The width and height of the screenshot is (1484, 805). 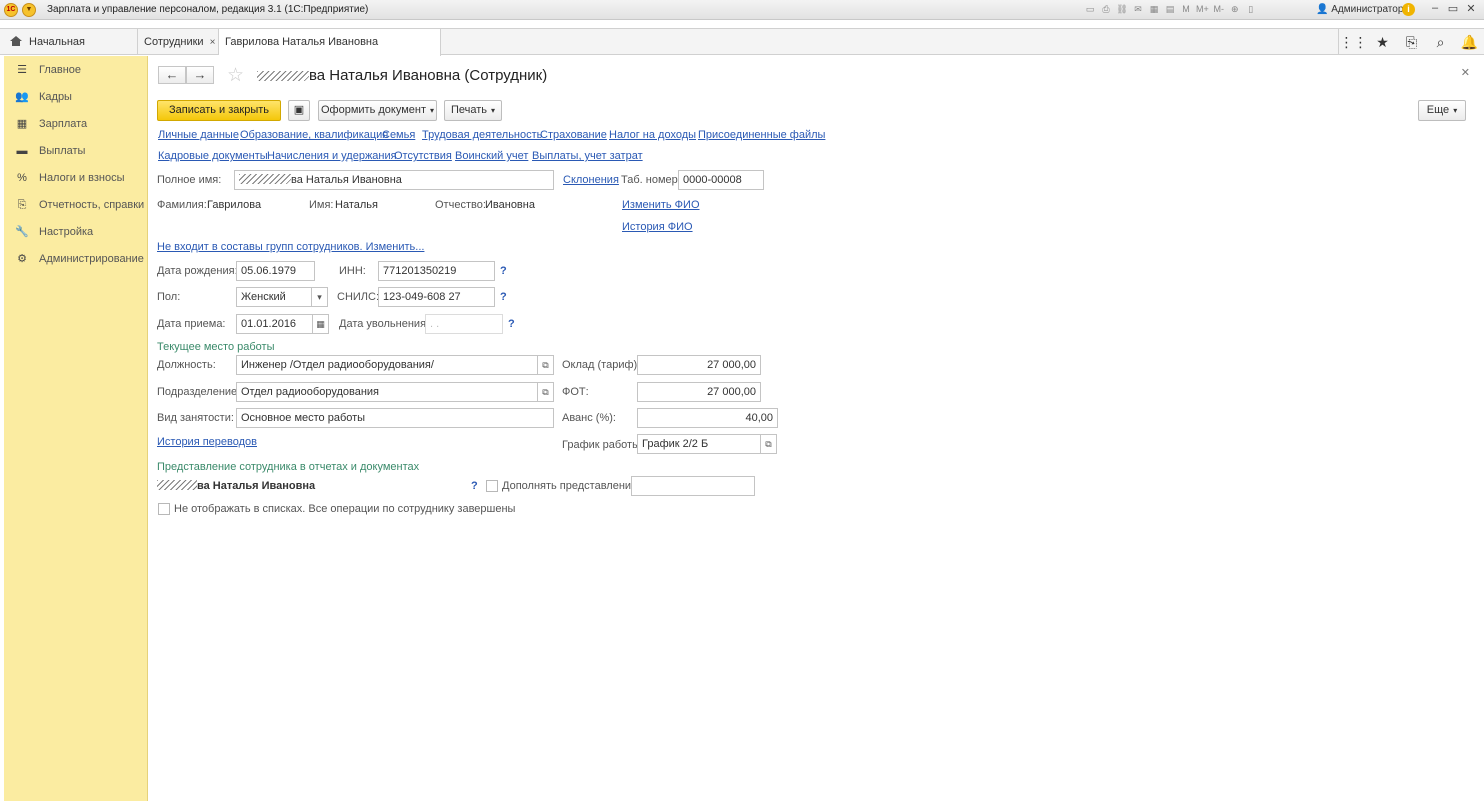 What do you see at coordinates (1138, 9) in the screenshot?
I see `mail-icon: ✉` at bounding box center [1138, 9].